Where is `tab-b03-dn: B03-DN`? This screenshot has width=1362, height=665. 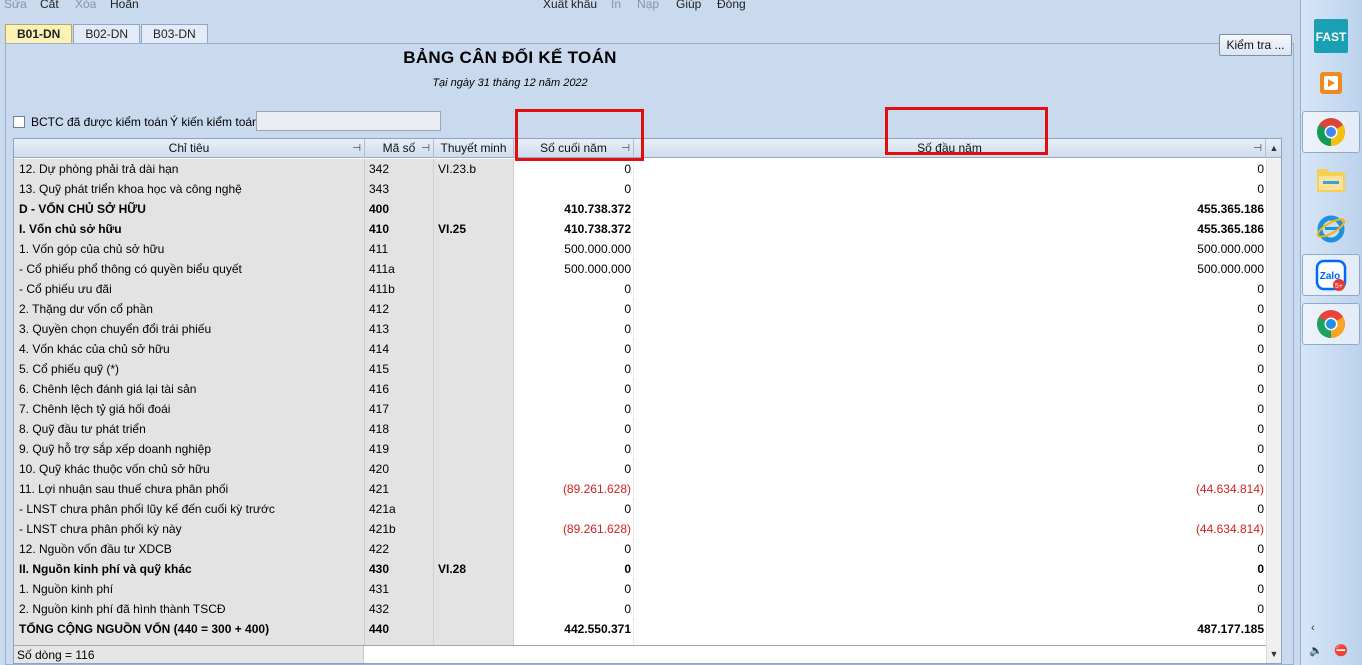
tab-b03-dn: B03-DN is located at coordinates (174, 33).